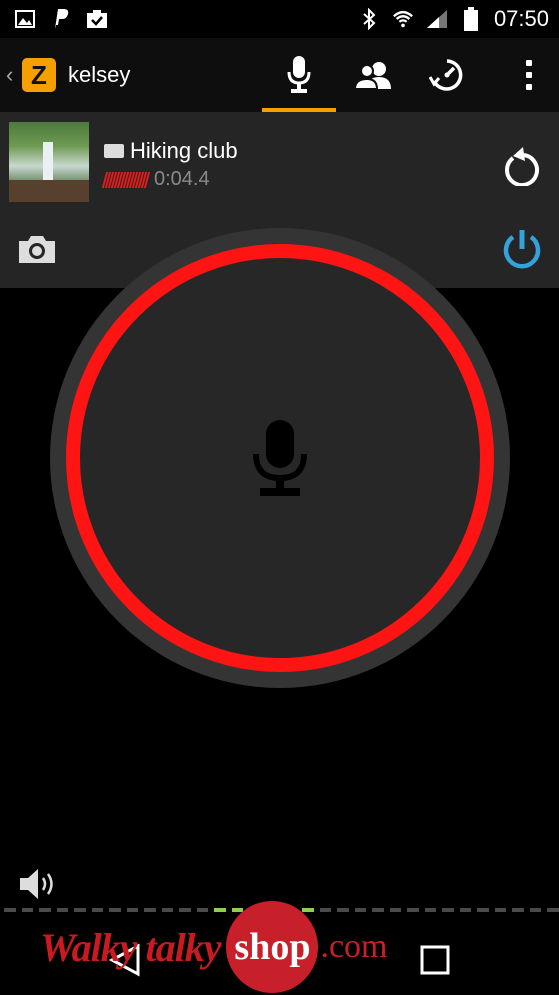 This screenshot has width=559, height=995. Describe the element at coordinates (114, 151) in the screenshot. I see `channel-icon` at that location.